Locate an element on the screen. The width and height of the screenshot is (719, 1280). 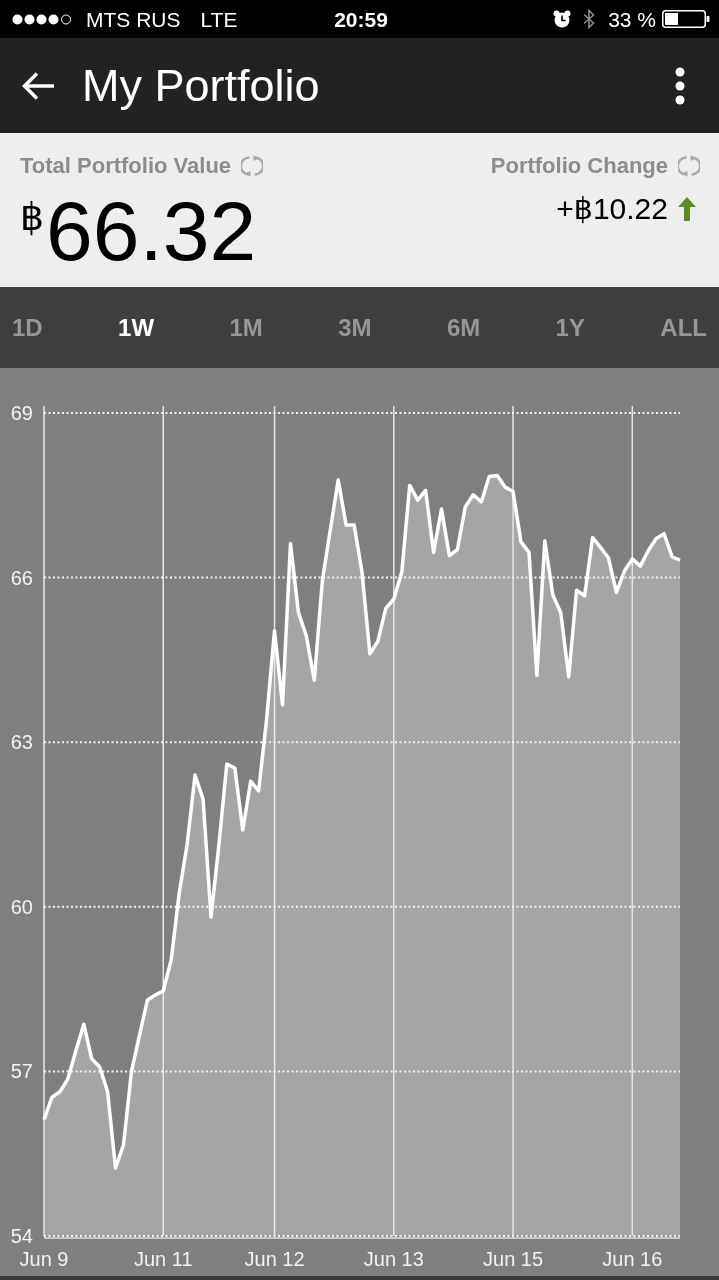
change-label: Portfolio Change is located at coordinates (579, 166).